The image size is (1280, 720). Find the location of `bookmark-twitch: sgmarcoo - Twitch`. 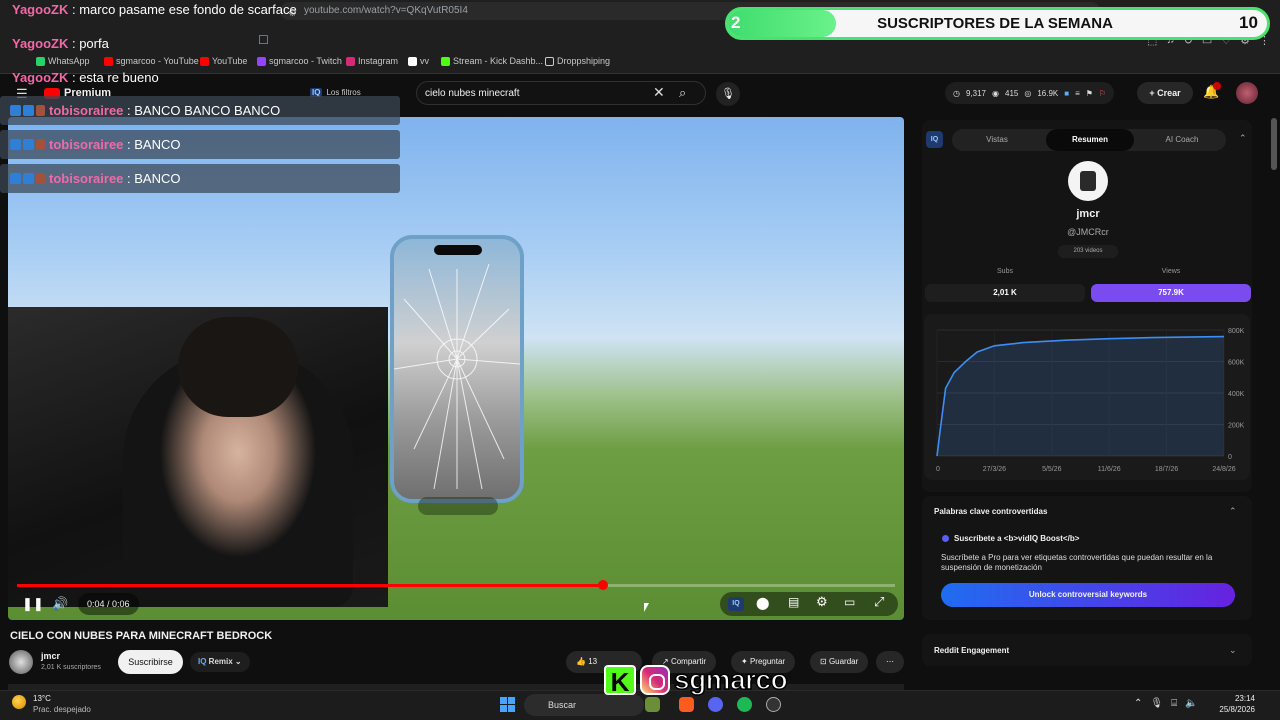

bookmark-twitch: sgmarcoo - Twitch is located at coordinates (299, 61).